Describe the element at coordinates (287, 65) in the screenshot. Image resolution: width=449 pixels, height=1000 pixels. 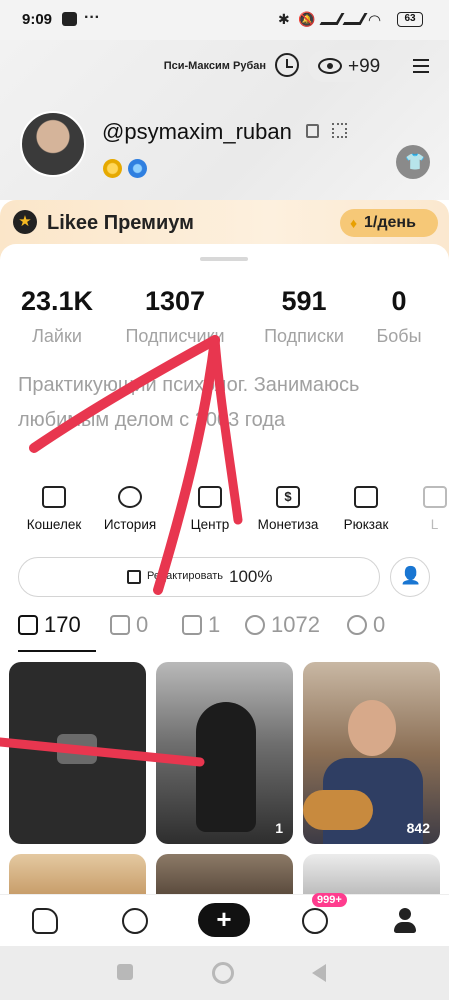
I see `clock-icon` at that location.